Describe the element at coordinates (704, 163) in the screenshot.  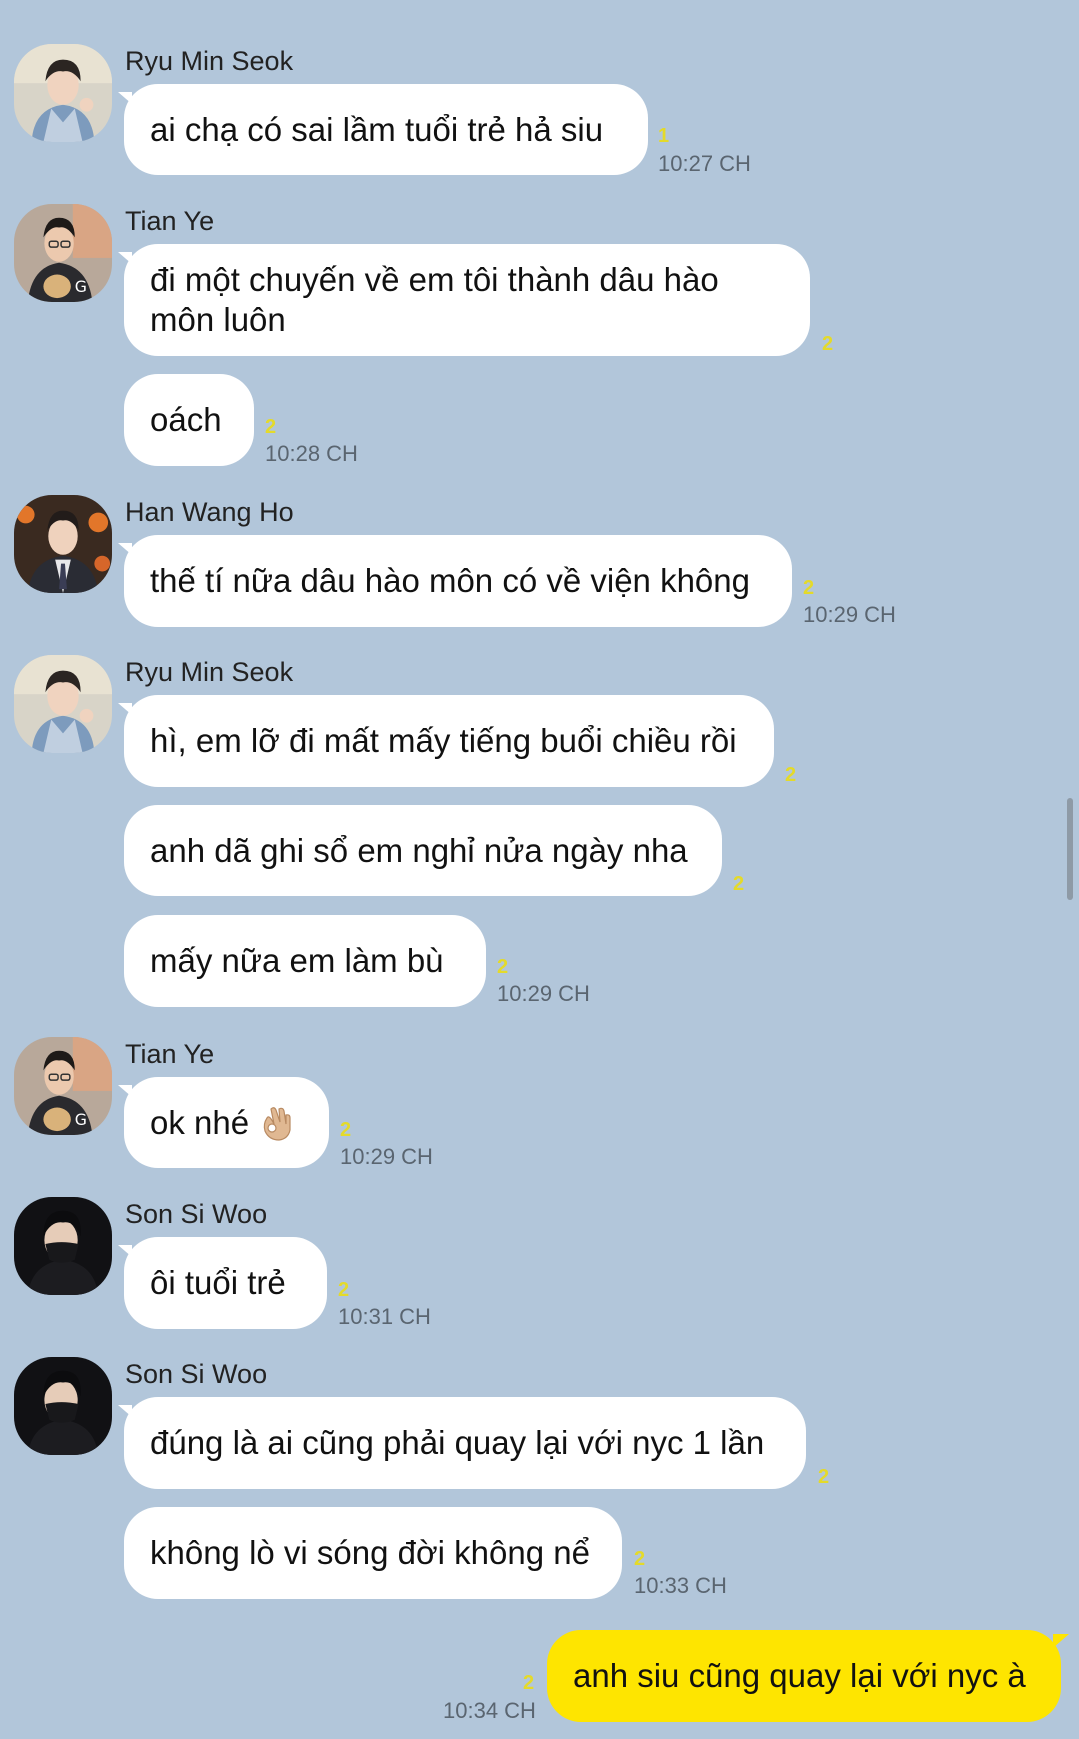
I see `message-time: 10:27 CH` at that location.